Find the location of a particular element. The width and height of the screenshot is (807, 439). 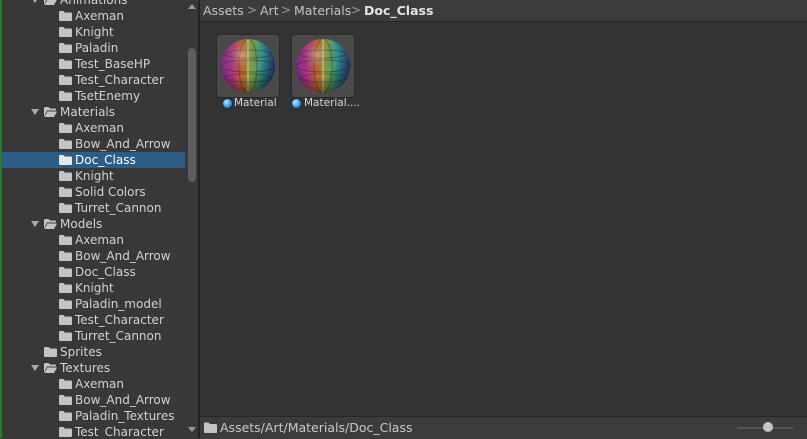

tree-item: Models is located at coordinates (93, 224).